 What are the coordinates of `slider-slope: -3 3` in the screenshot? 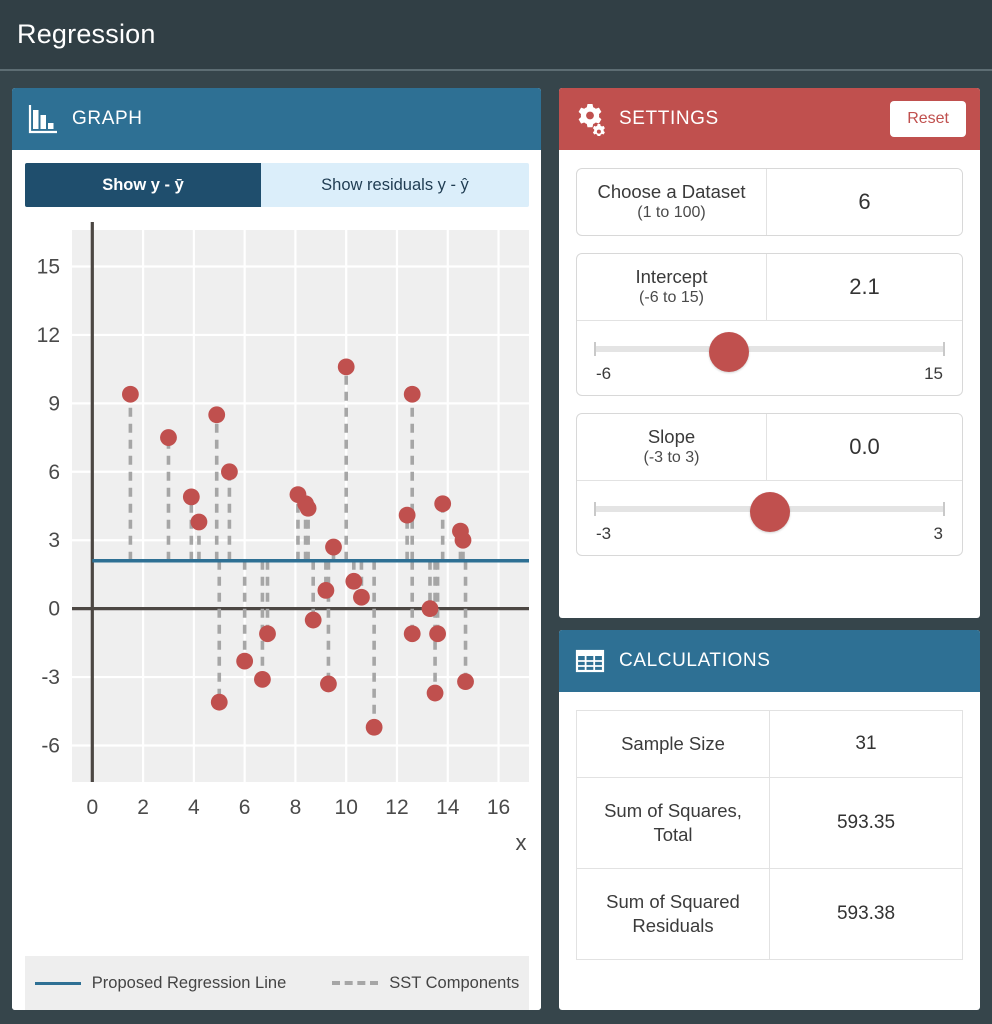 It's located at (769, 517).